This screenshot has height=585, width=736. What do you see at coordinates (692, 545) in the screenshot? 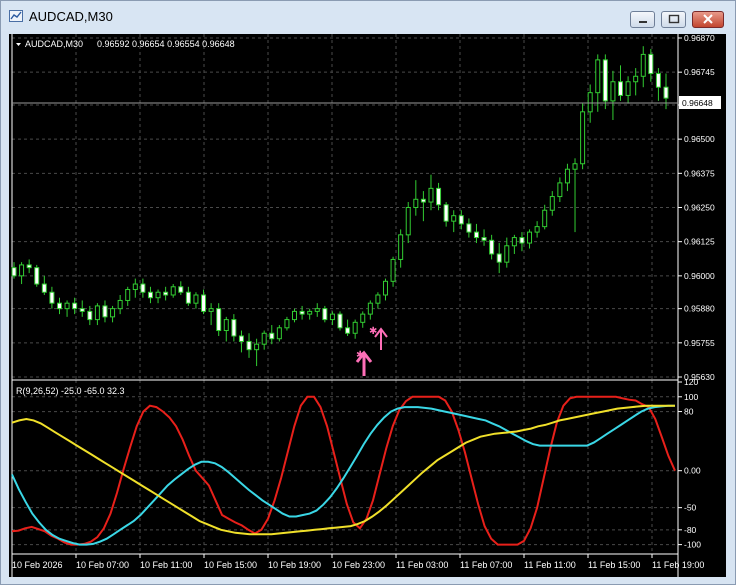
I see `indicator-tick-label: -100` at bounding box center [692, 545].